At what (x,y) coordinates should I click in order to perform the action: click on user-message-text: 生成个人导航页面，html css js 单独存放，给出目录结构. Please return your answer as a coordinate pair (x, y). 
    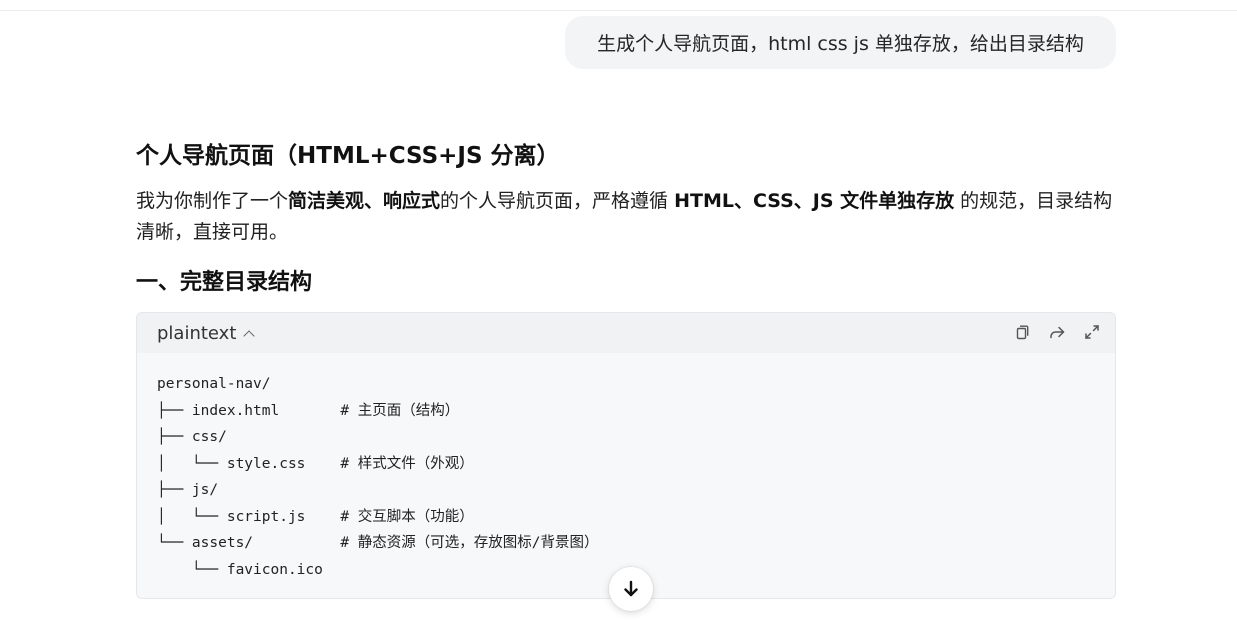
    Looking at the image, I should click on (840, 44).